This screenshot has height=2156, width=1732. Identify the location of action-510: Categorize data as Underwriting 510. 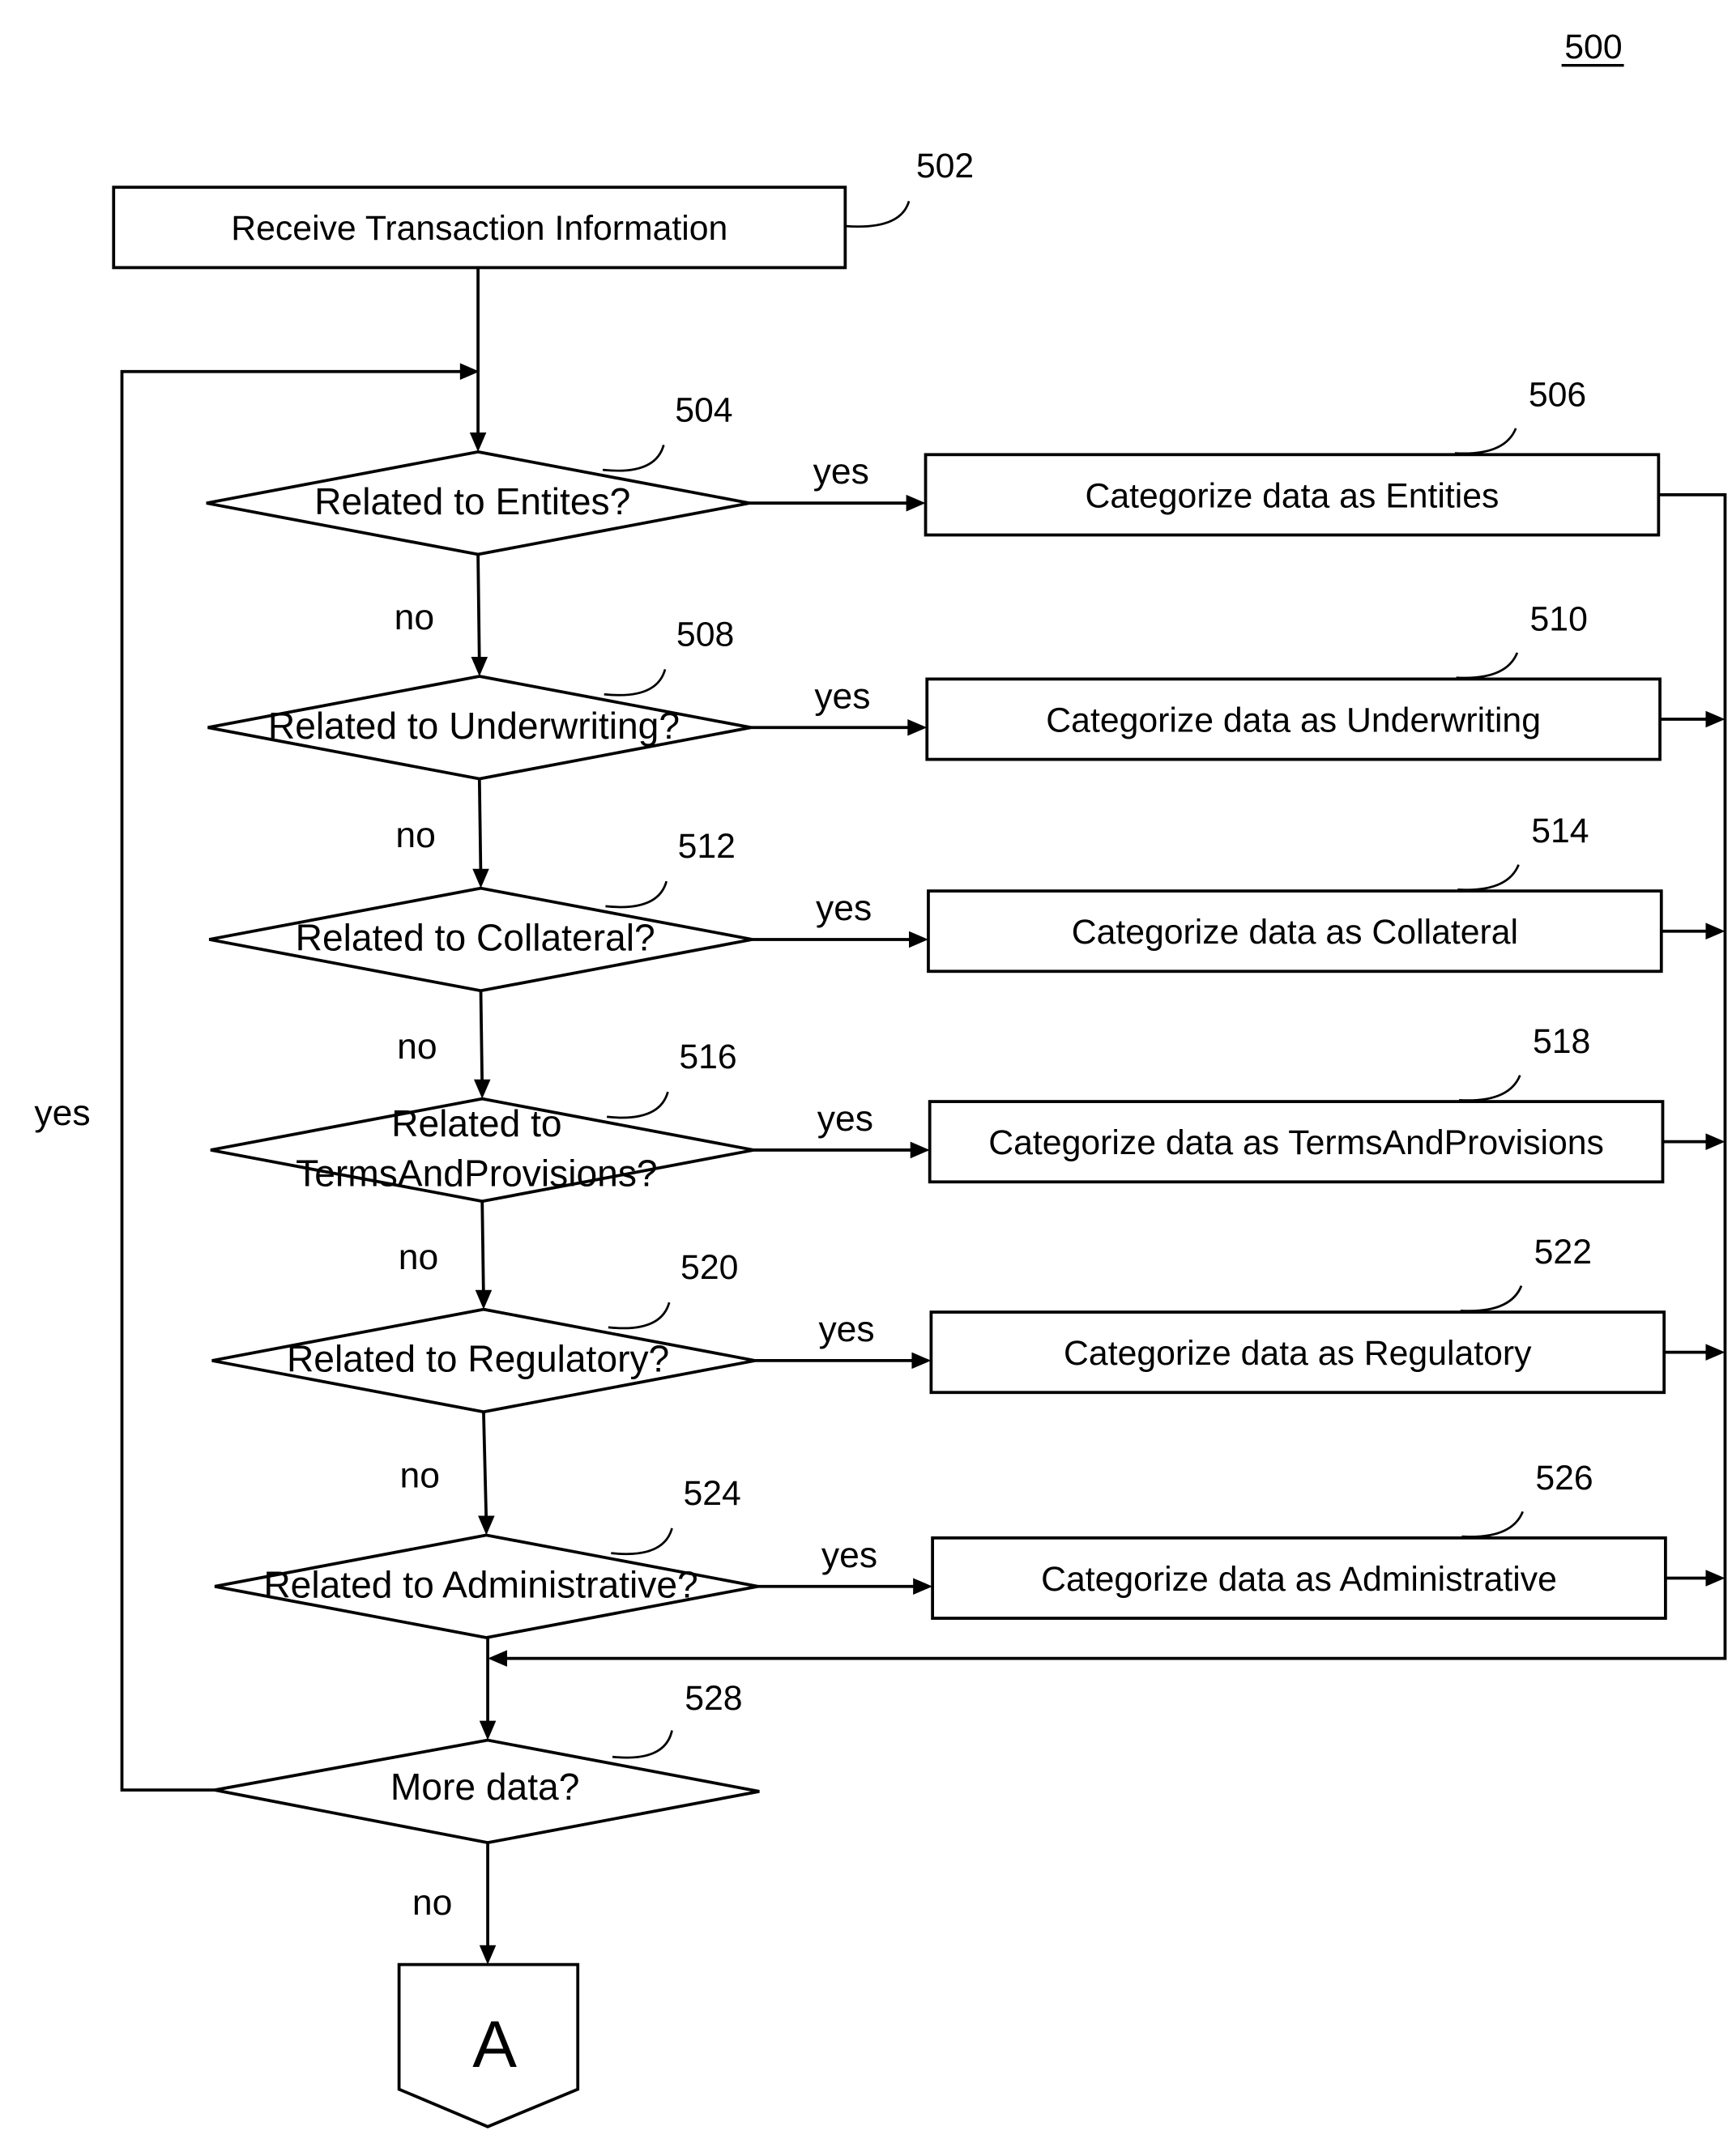
(1326, 680).